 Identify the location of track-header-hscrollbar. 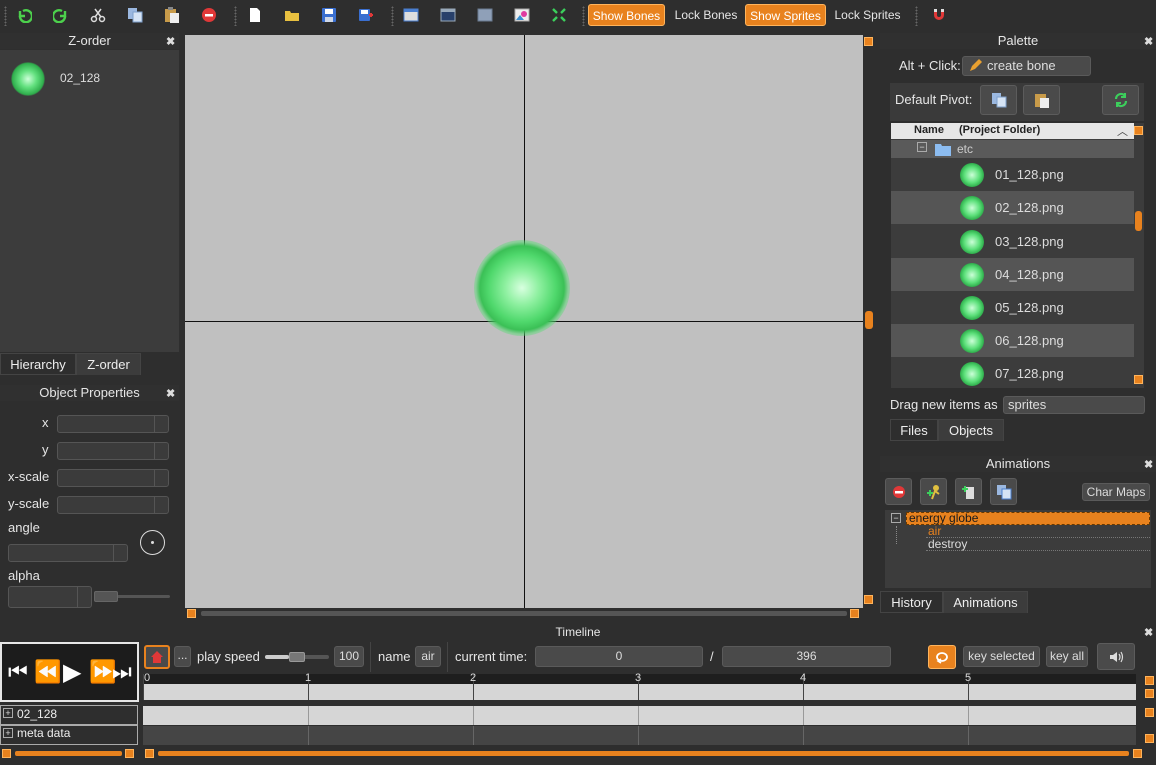
(69, 753).